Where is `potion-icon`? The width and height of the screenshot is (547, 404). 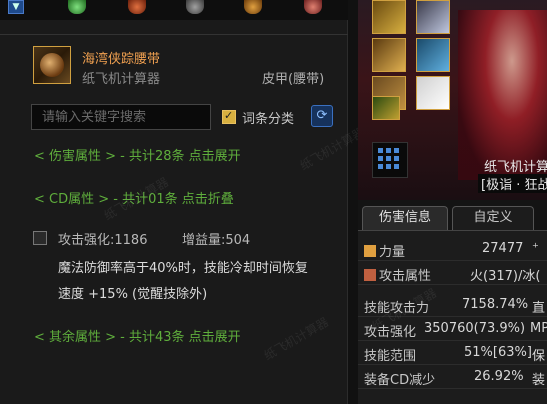 potion-icon is located at coordinates (313, 7).